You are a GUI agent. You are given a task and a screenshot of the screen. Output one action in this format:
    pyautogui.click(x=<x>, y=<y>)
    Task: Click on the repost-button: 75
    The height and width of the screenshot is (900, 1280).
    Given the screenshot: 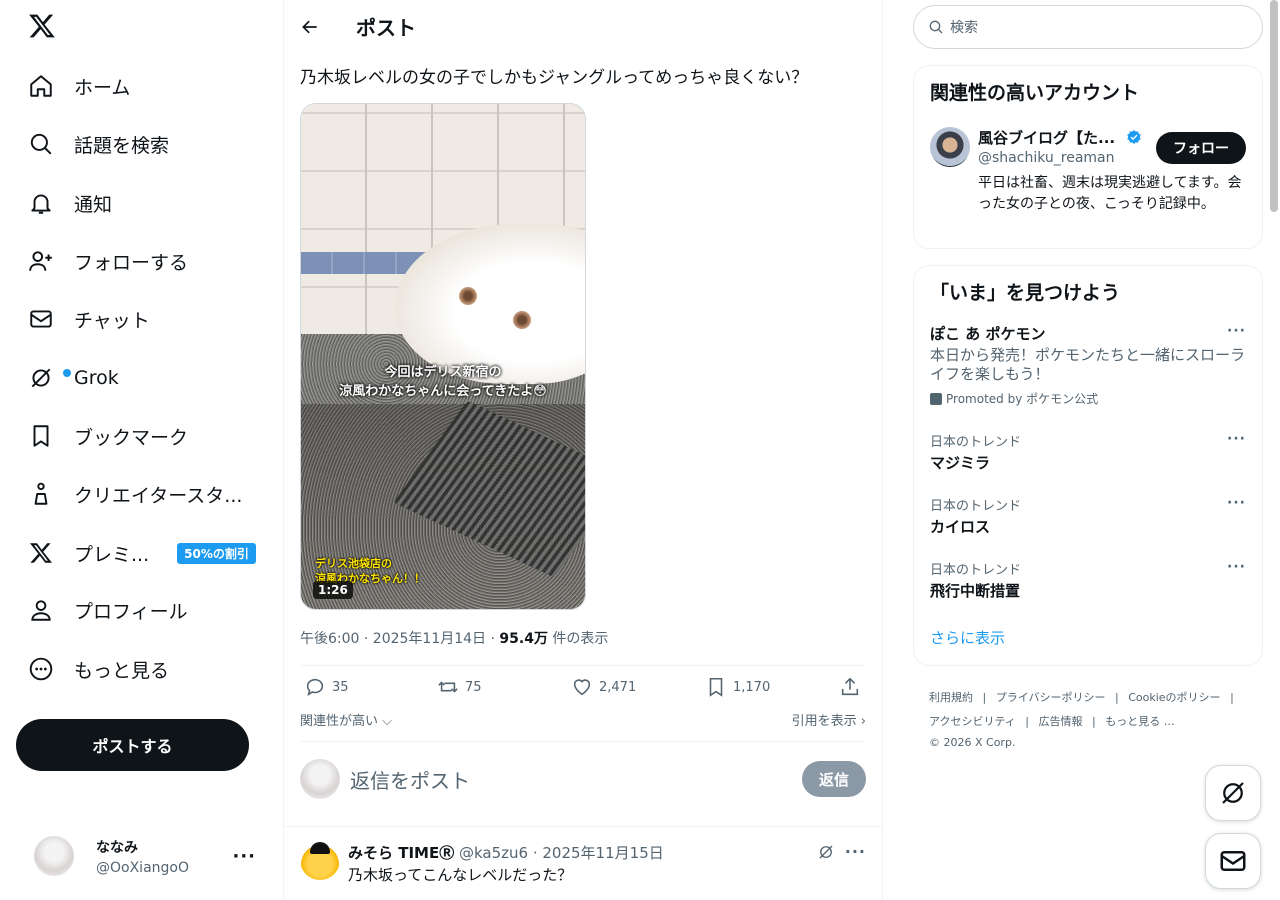 What is the action you would take?
    pyautogui.click(x=459, y=687)
    